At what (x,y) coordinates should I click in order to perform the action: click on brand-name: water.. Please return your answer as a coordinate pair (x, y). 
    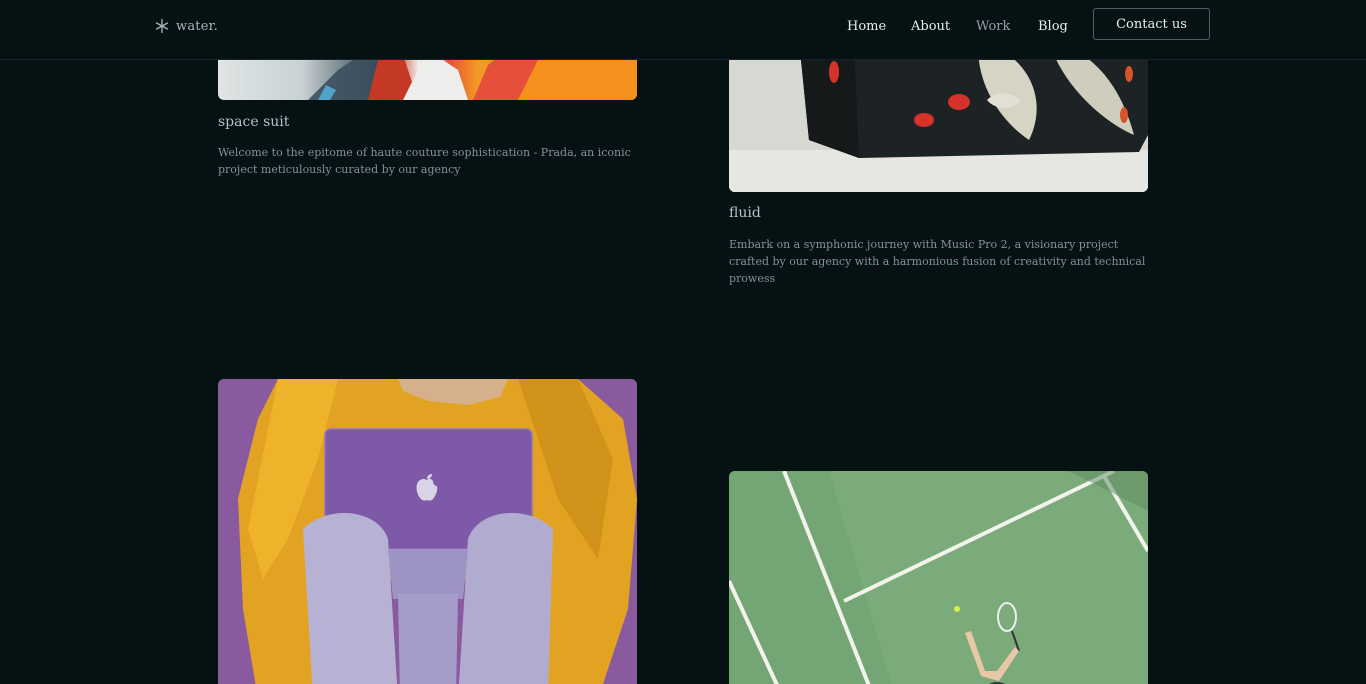
    Looking at the image, I should click on (197, 26).